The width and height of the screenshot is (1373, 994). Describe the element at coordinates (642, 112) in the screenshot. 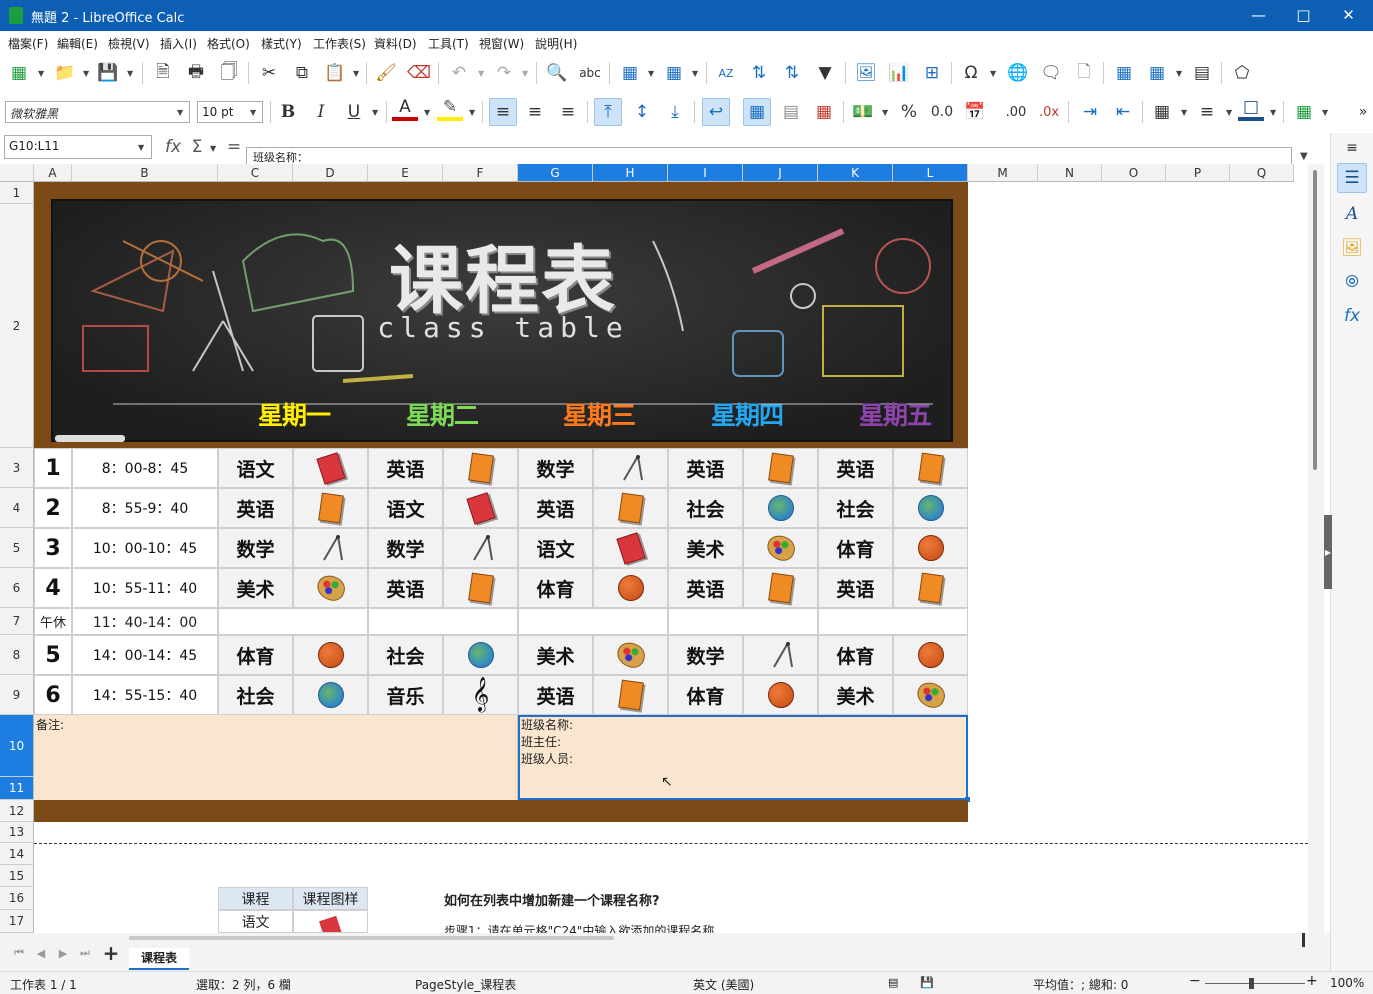

I see `center-vertically-icon: ↕` at that location.